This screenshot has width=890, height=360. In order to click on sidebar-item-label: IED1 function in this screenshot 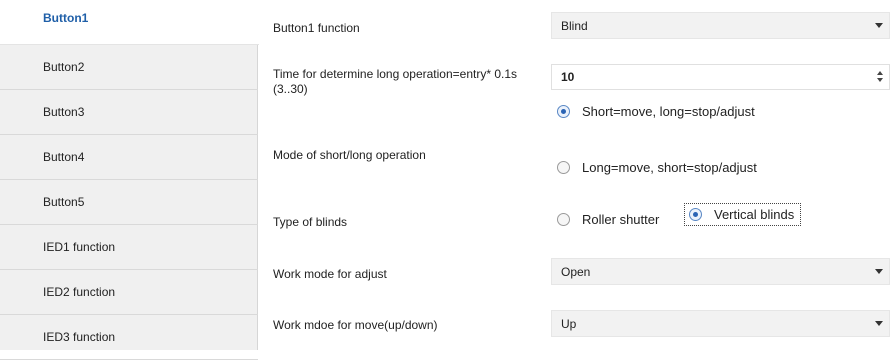, I will do `click(79, 247)`.